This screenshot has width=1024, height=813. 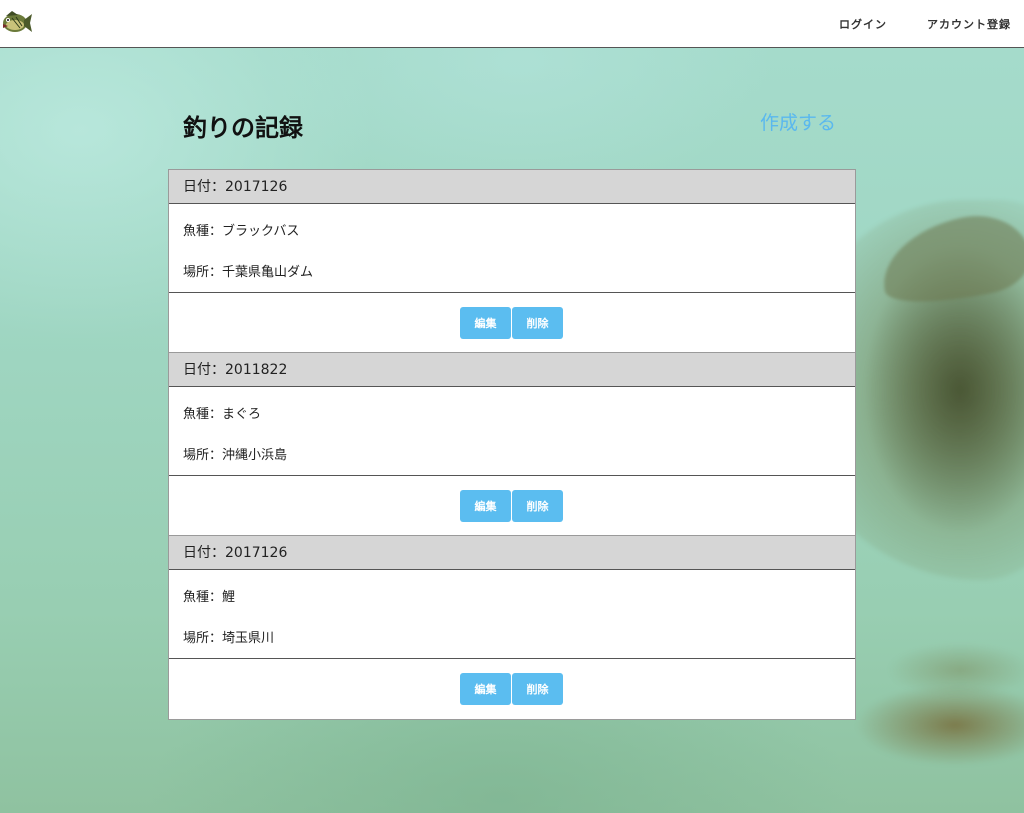 I want to click on record-date: 日付：2011822, so click(x=512, y=370).